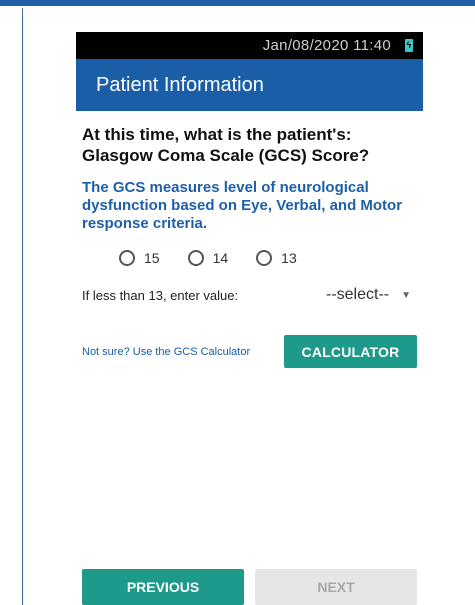 The width and height of the screenshot is (475, 605). What do you see at coordinates (160, 295) in the screenshot?
I see `lower-value-label: If less than 13, enter value:` at bounding box center [160, 295].